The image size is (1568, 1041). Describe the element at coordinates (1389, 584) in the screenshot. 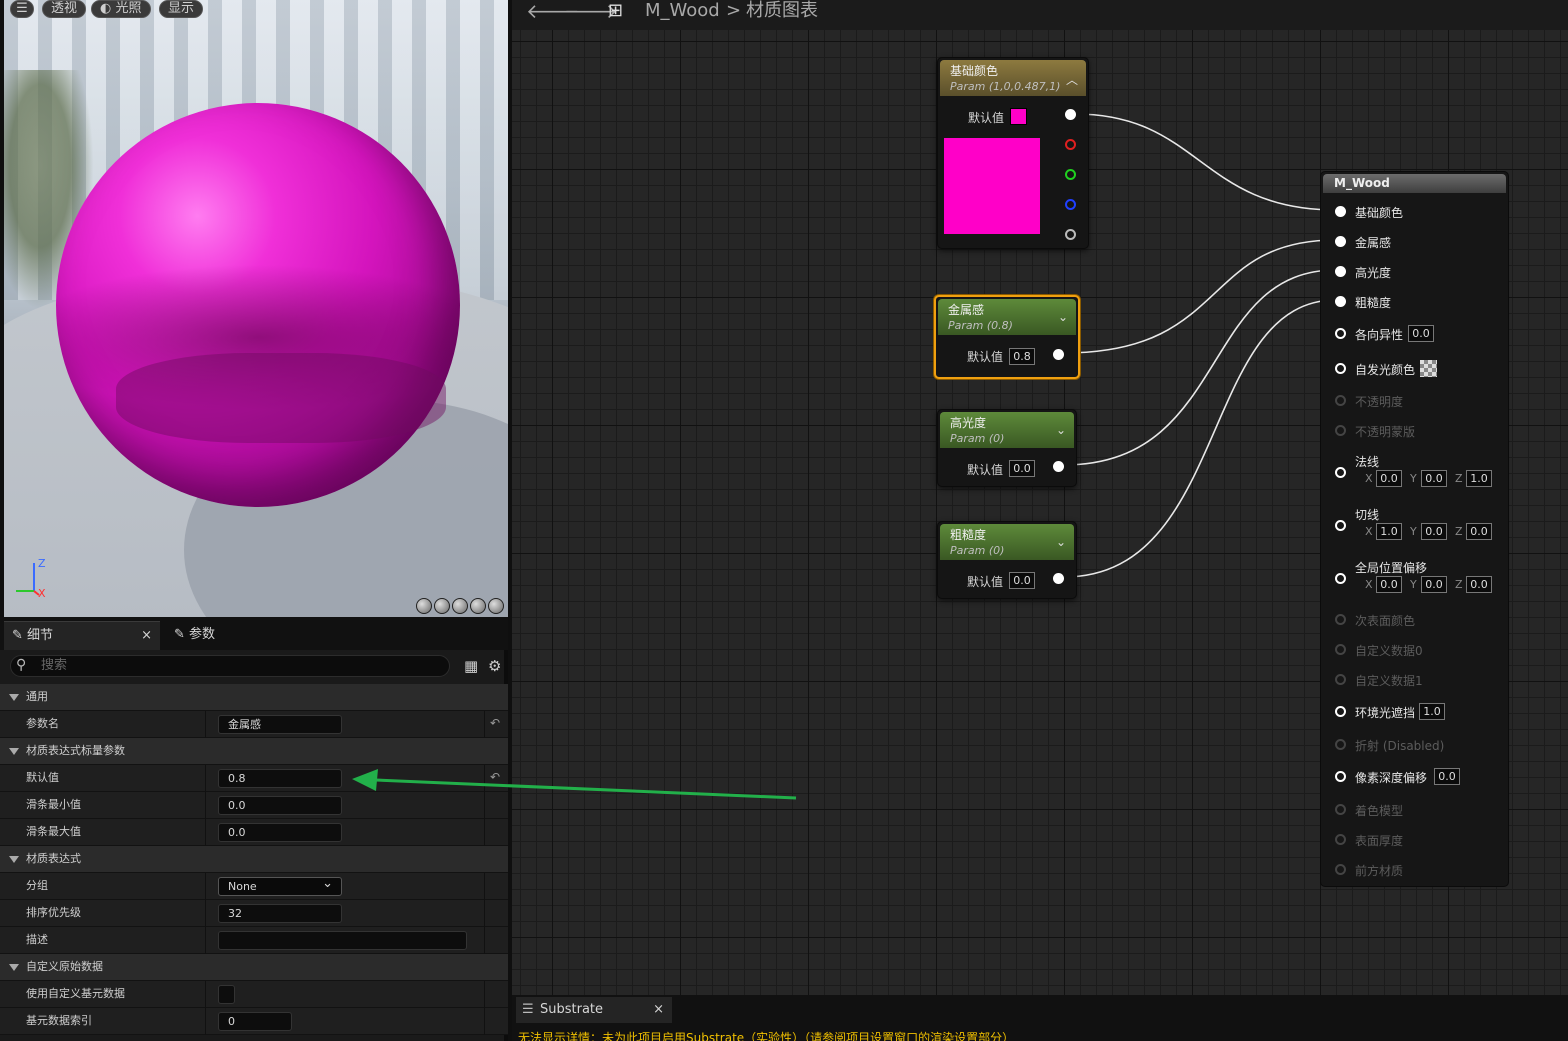

I see `wpo-x-field: 0.0` at that location.